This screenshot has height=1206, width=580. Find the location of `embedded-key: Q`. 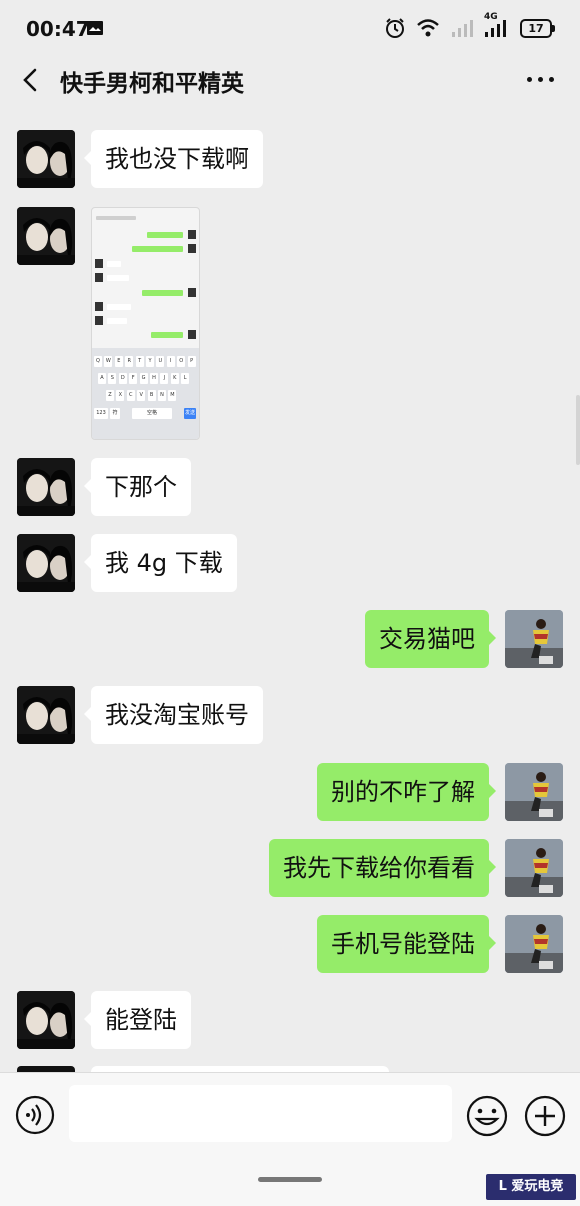

embedded-key: Q is located at coordinates (98, 361).